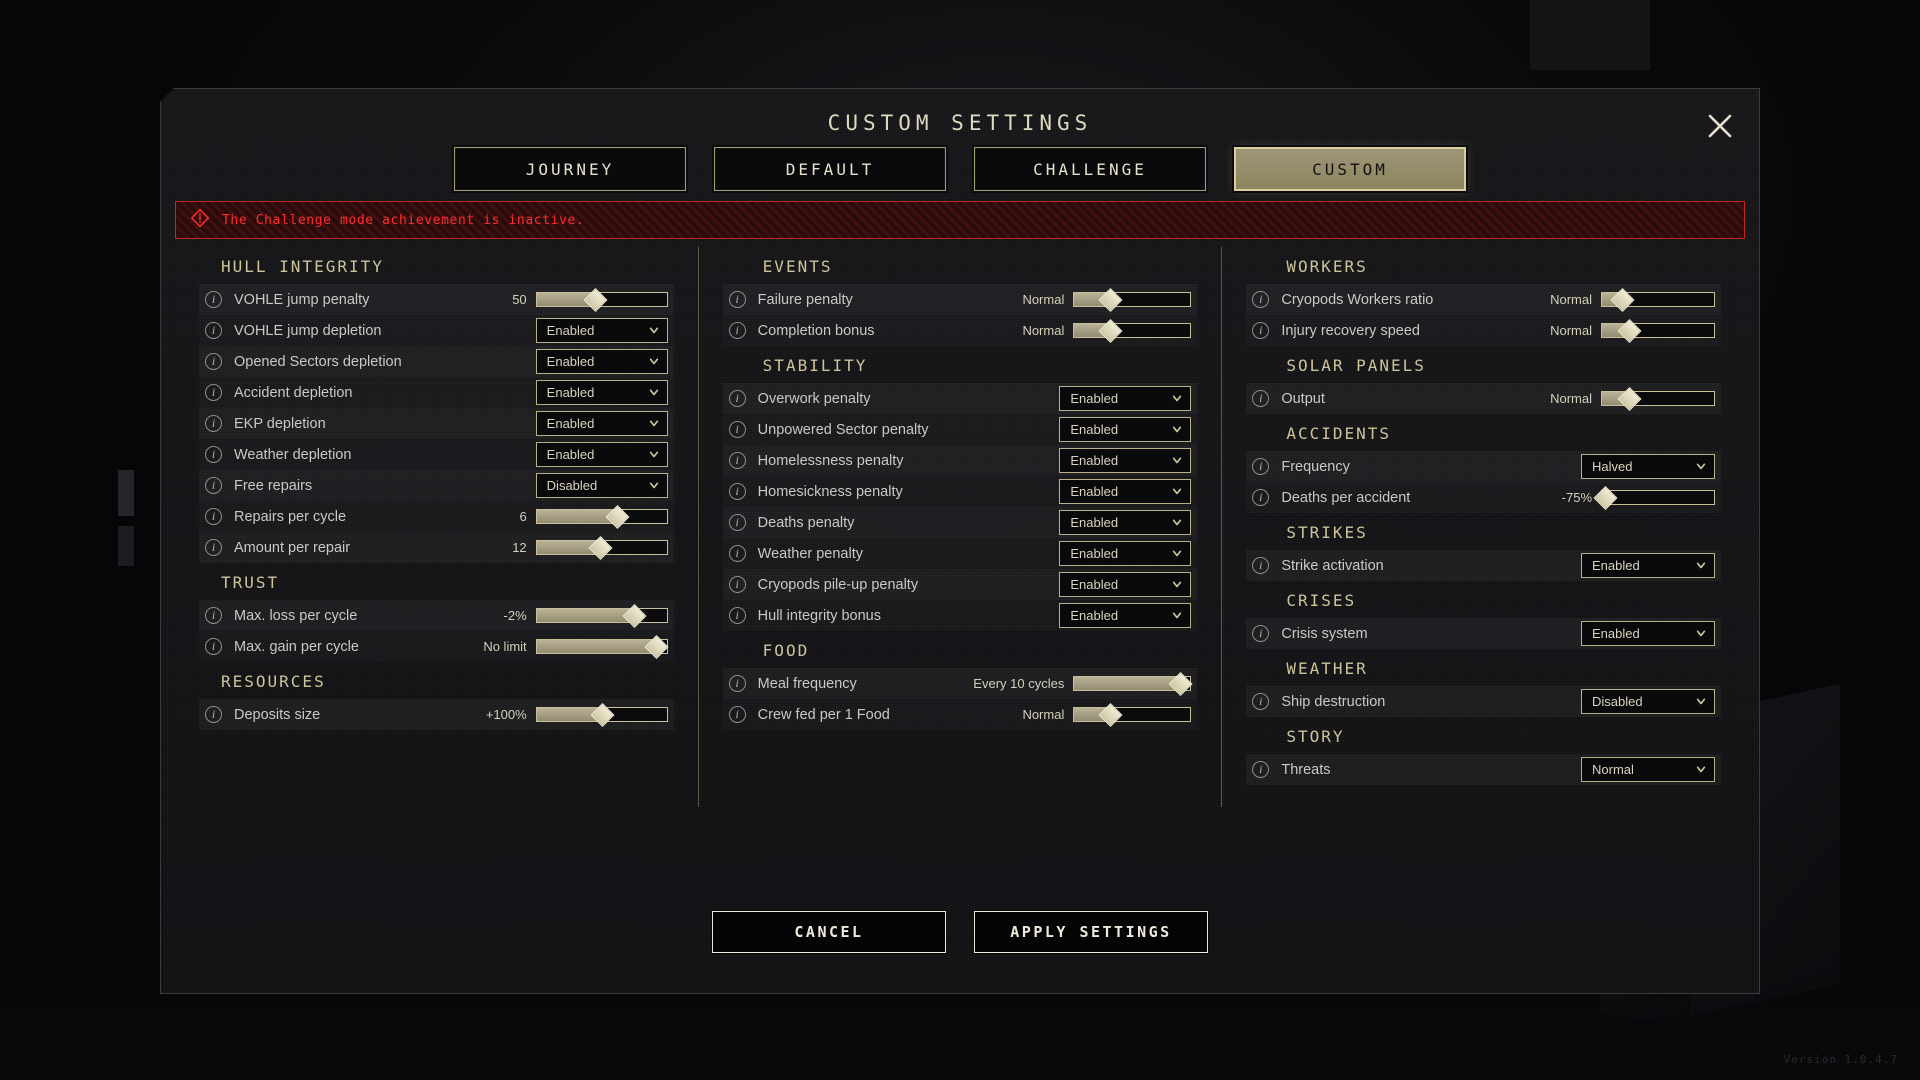 The width and height of the screenshot is (1920, 1080). What do you see at coordinates (1132, 714) in the screenshot?
I see `slider-crew-fed-per-1-food` at bounding box center [1132, 714].